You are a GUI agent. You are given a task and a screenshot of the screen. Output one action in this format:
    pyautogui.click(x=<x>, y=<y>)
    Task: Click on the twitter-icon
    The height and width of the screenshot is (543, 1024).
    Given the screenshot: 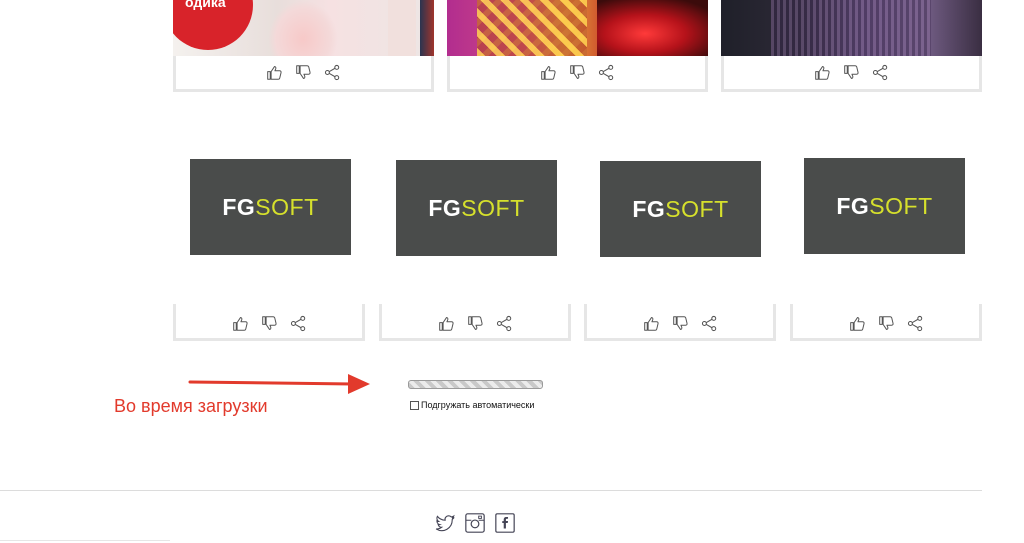 What is the action you would take?
    pyautogui.click(x=445, y=523)
    